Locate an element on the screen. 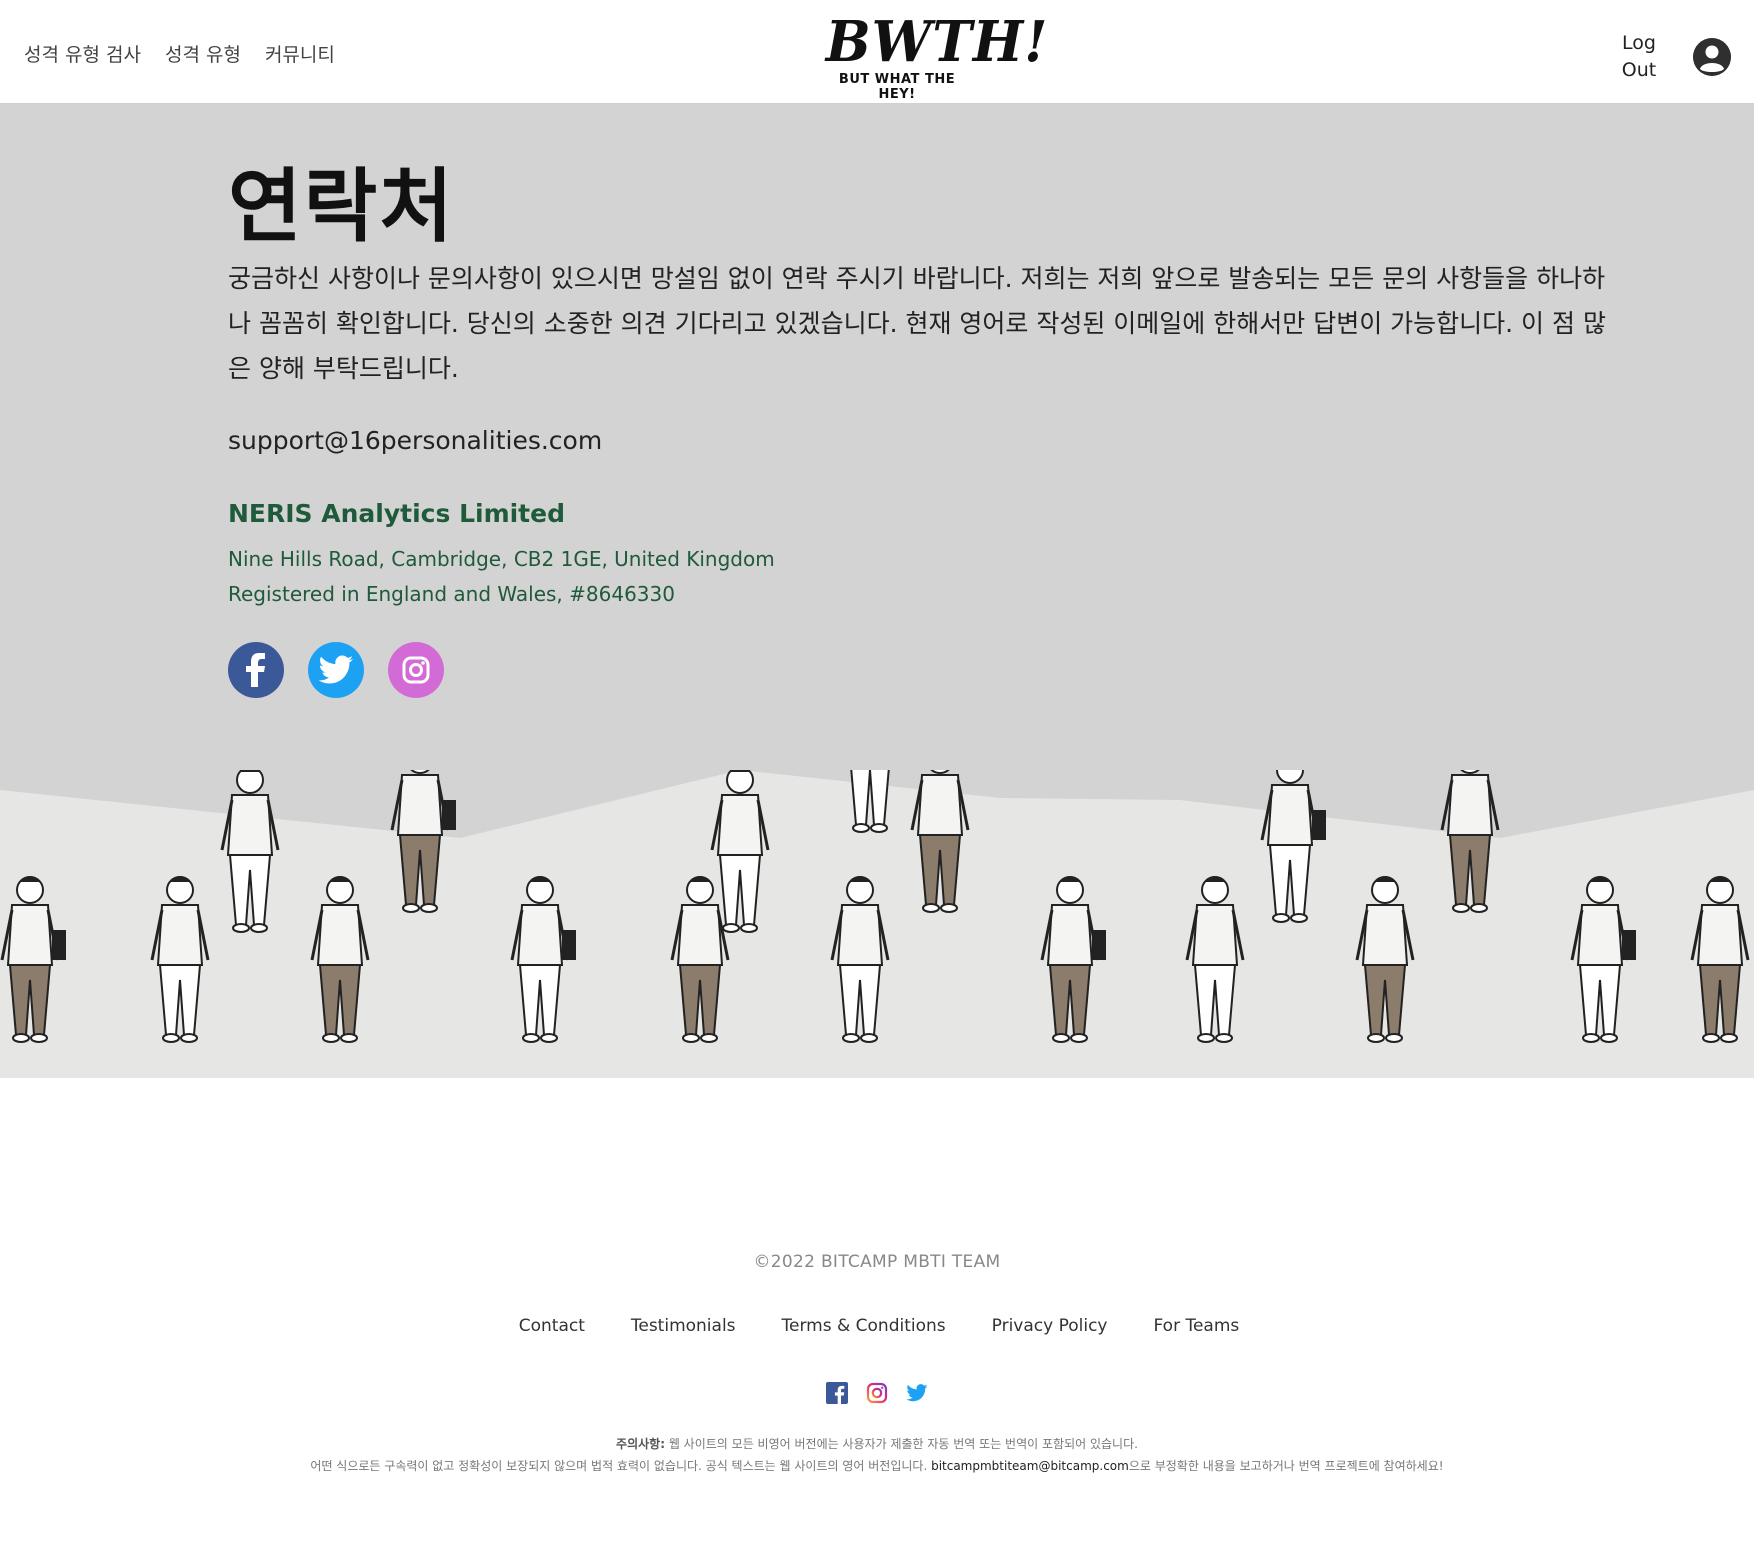  contact-social-links is located at coordinates (336, 670).